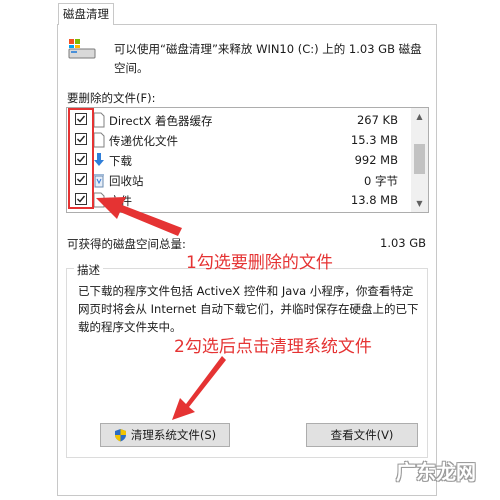 Image resolution: width=500 pixels, height=500 pixels. I want to click on annotation-step1: 1勾选要删除的文件, so click(259, 263).